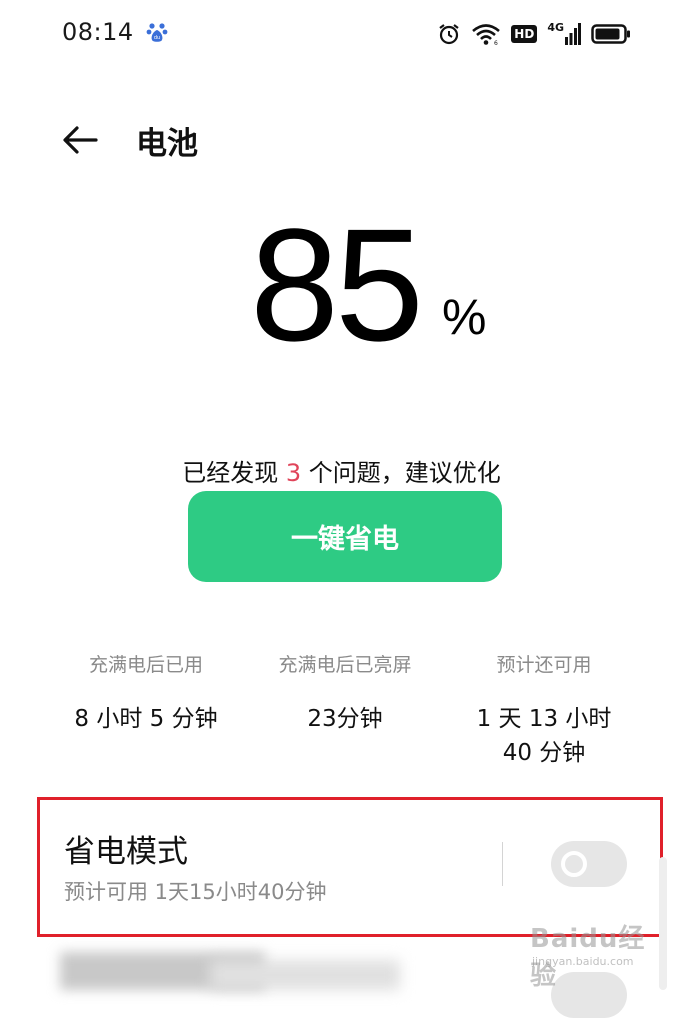  What do you see at coordinates (486, 34) in the screenshot?
I see `wifi-icon: 6` at bounding box center [486, 34].